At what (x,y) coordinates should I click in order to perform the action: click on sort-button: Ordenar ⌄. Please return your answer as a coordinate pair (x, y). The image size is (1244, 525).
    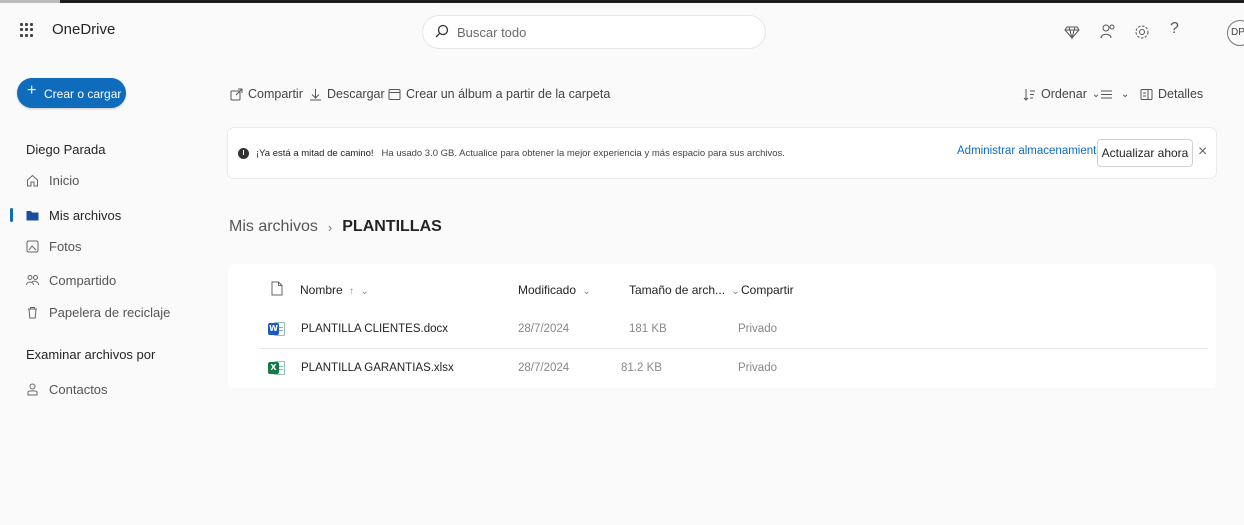
    Looking at the image, I should click on (1061, 94).